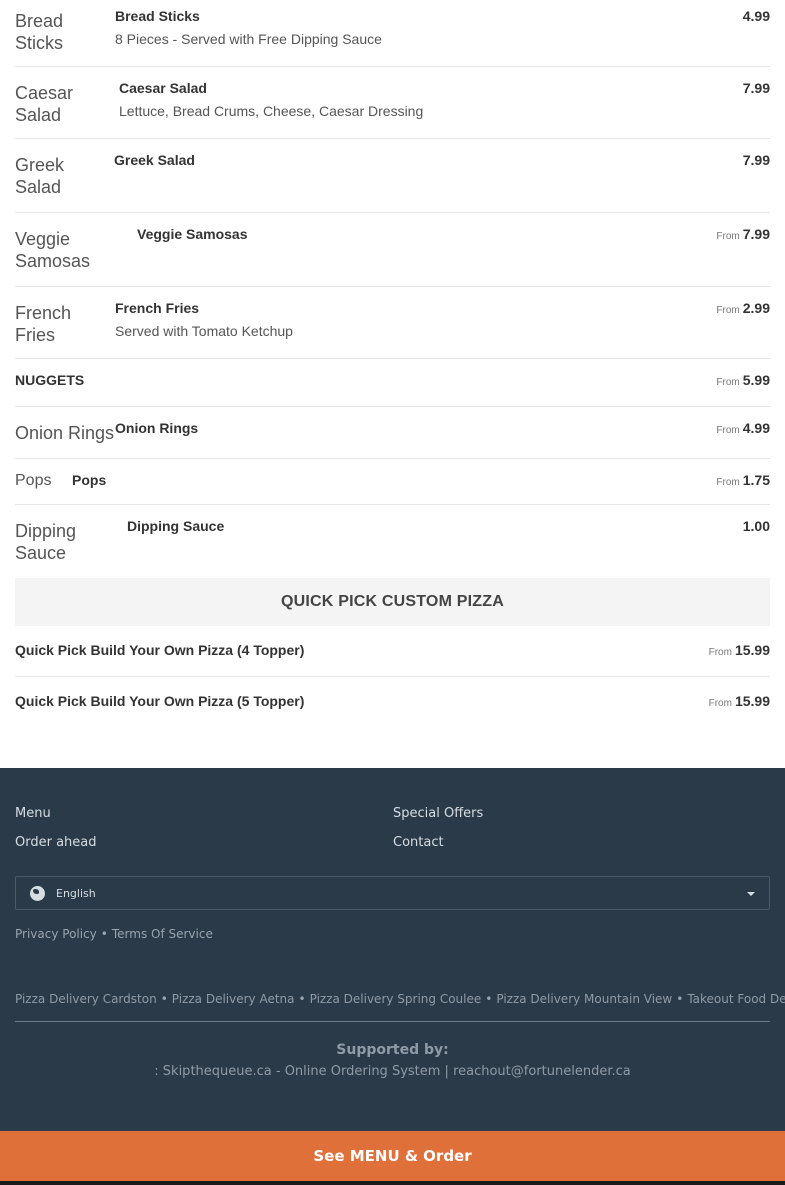 This screenshot has width=785, height=1185. What do you see at coordinates (756, 480) in the screenshot?
I see `item-price: 1.75` at bounding box center [756, 480].